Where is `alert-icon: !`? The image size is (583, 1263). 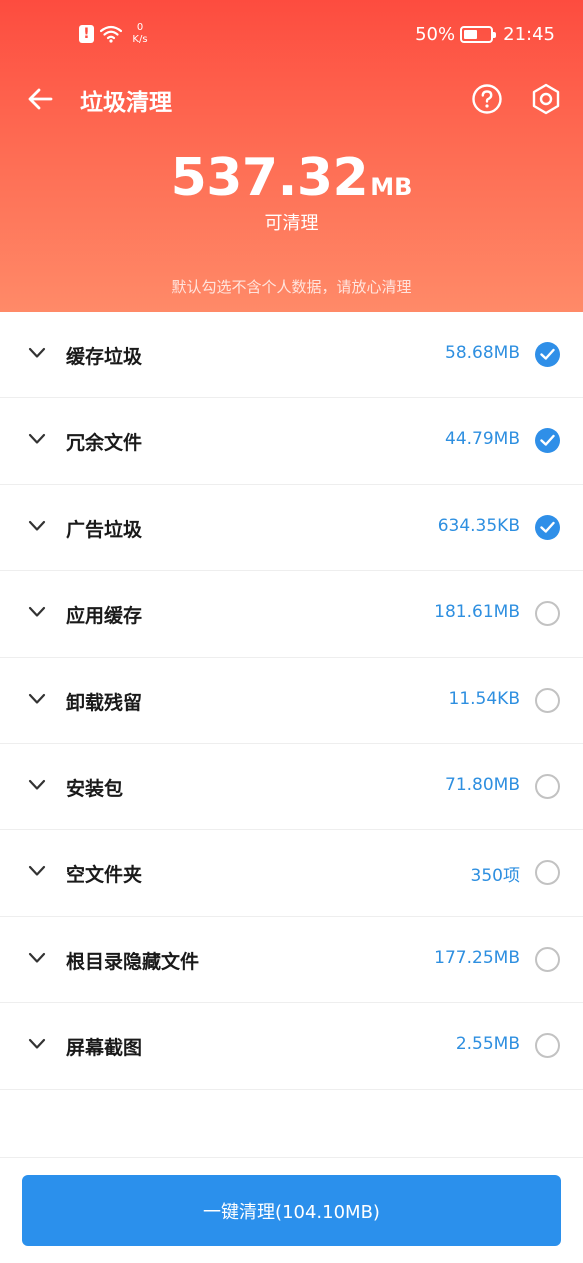
alert-icon: ! is located at coordinates (86, 34).